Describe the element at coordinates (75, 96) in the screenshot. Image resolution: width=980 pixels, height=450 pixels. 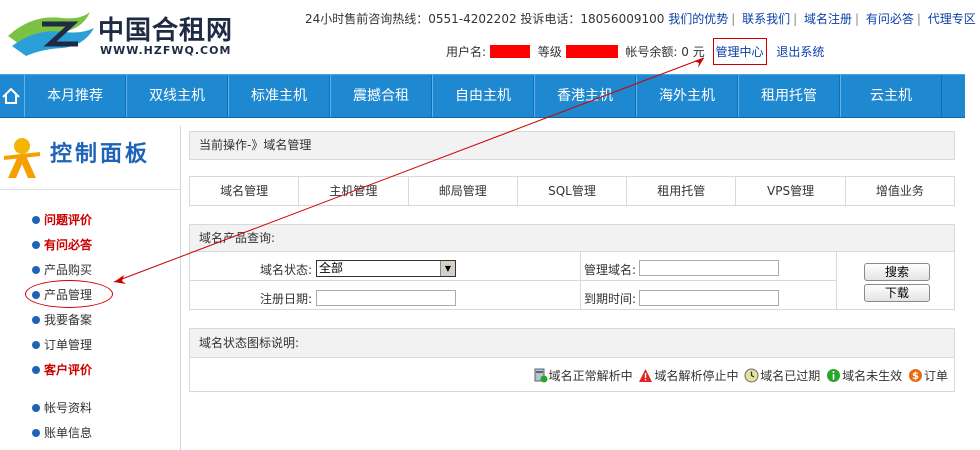
I see `nav-item-recommend: 本月推荐` at that location.